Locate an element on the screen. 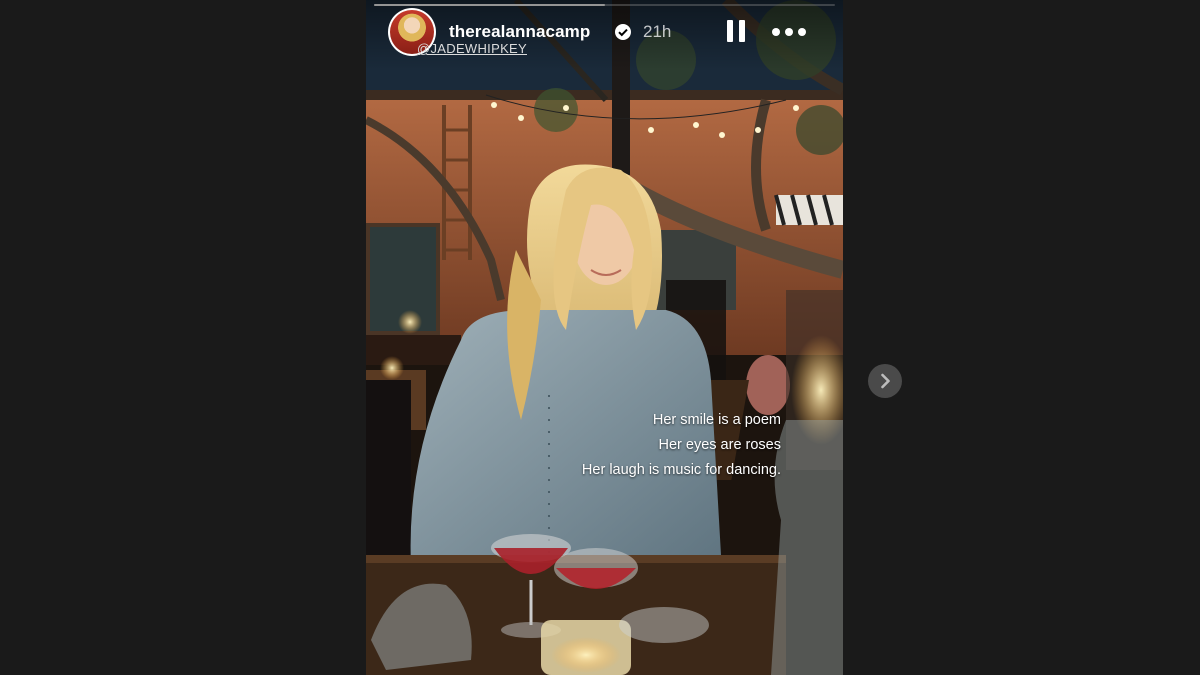  verified-badge-icon is located at coordinates (623, 32).